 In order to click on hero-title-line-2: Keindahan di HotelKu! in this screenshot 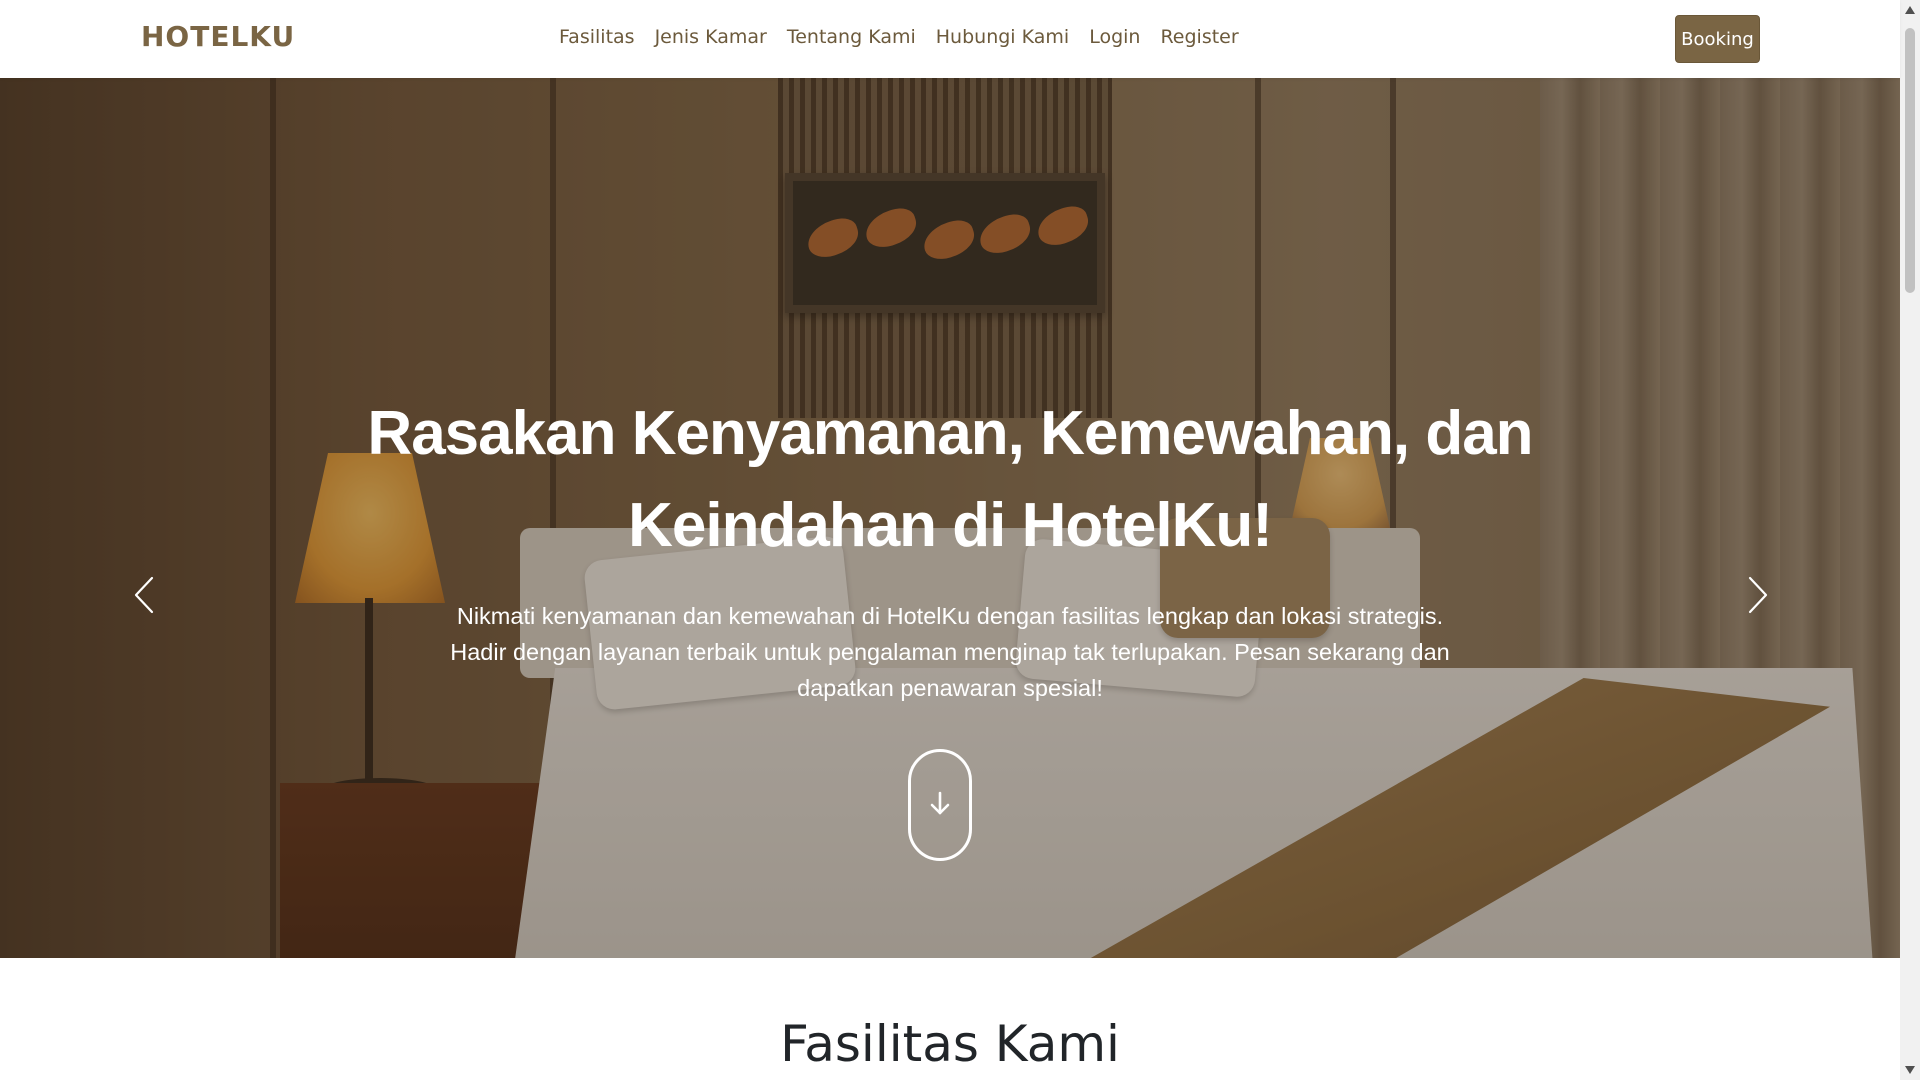, I will do `click(950, 525)`.